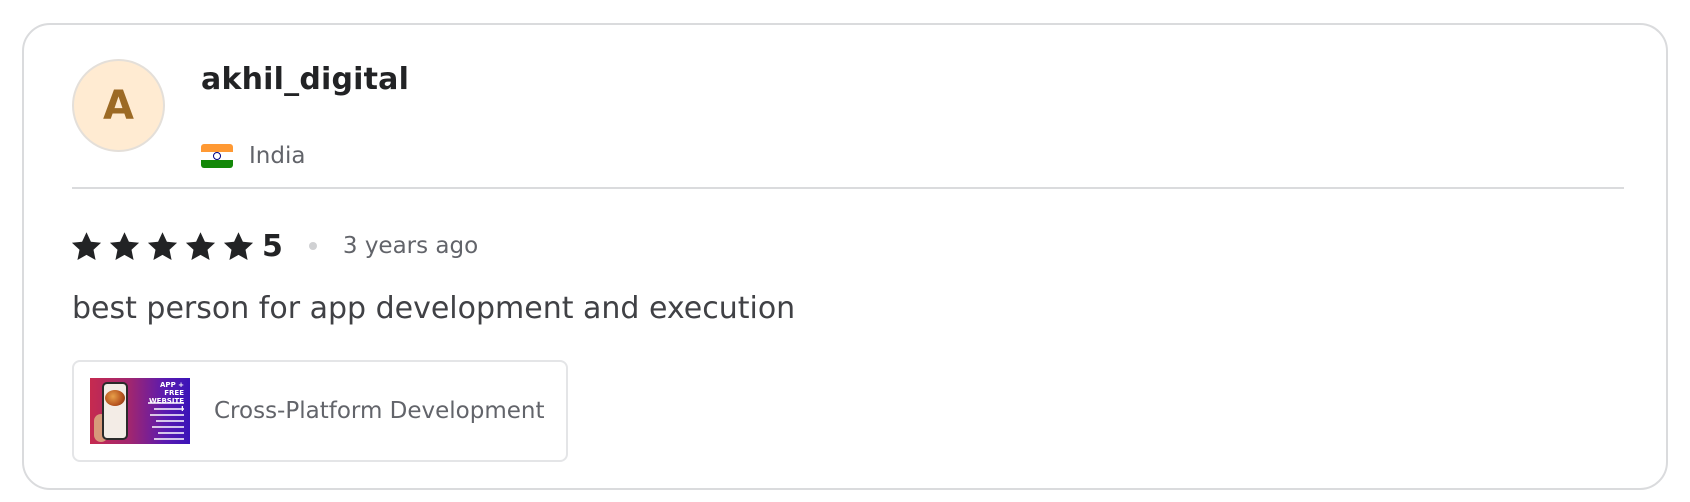 The height and width of the screenshot is (502, 1690). I want to click on country-label: India, so click(277, 155).